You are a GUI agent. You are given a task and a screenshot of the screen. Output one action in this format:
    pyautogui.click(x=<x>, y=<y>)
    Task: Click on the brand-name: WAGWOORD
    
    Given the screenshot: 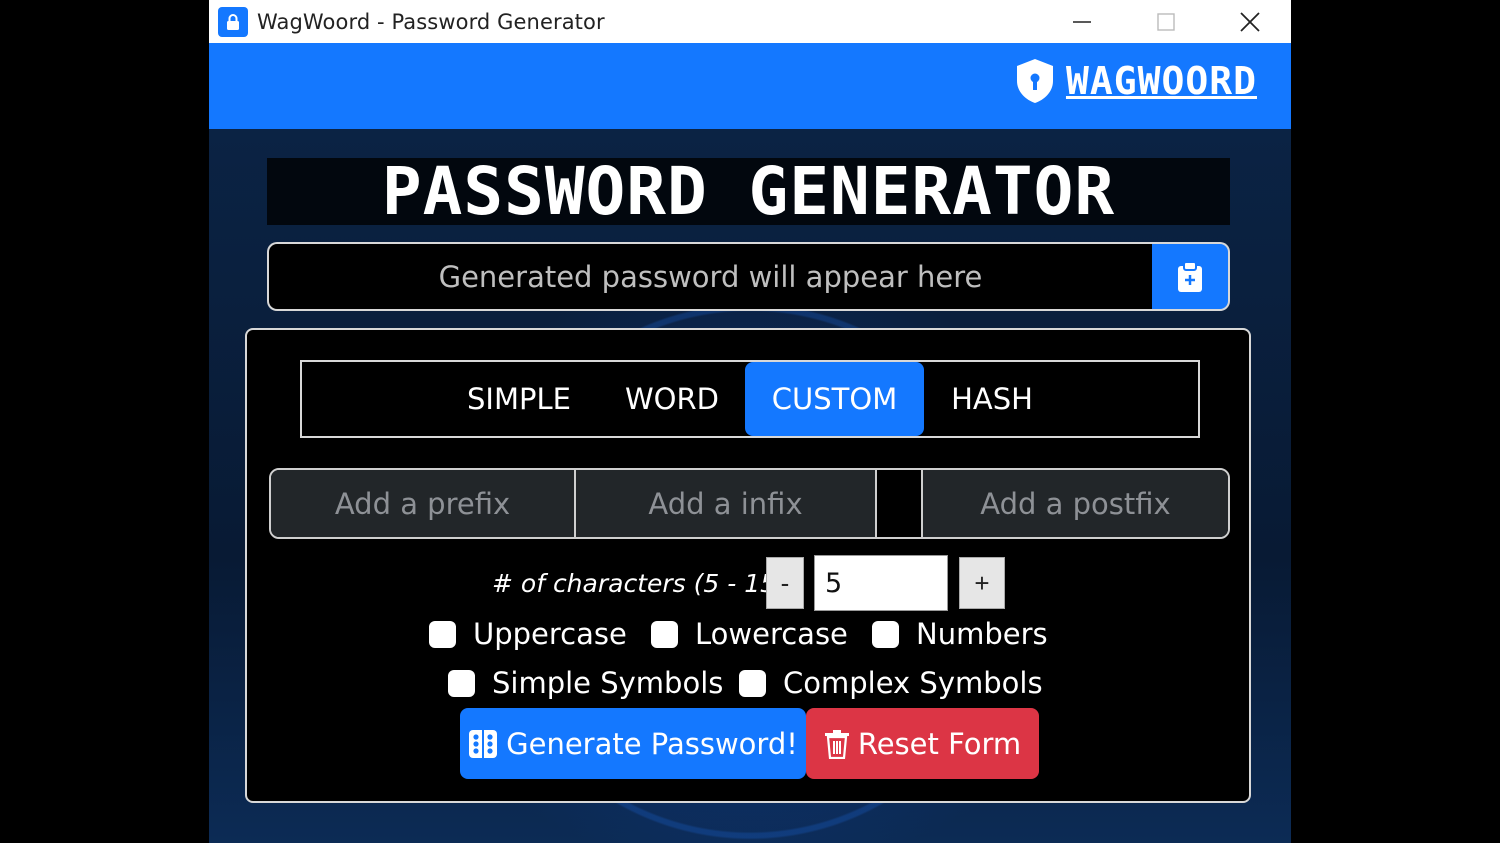 What is the action you would take?
    pyautogui.click(x=1161, y=81)
    